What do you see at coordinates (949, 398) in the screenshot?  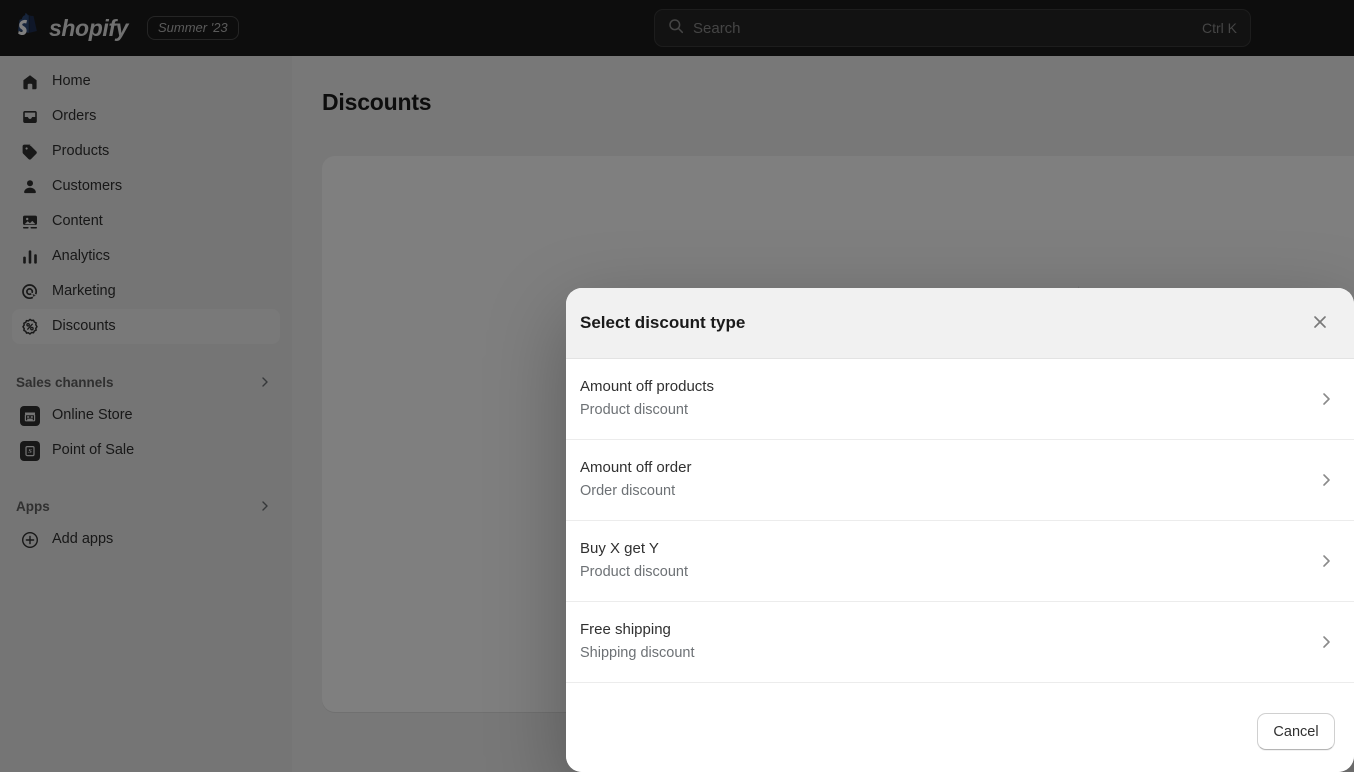 I see `option-text: Amount off products Product discount` at bounding box center [949, 398].